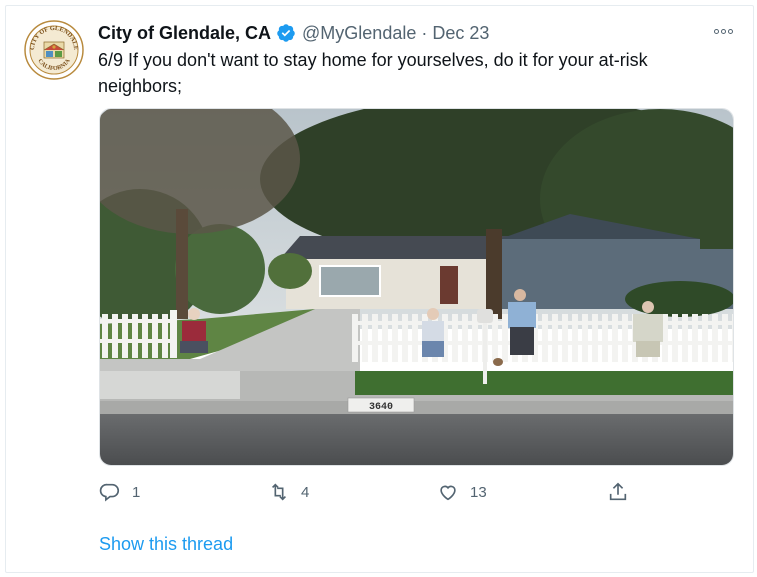 The width and height of the screenshot is (757, 577). I want to click on reply-button: 1, so click(119, 492).